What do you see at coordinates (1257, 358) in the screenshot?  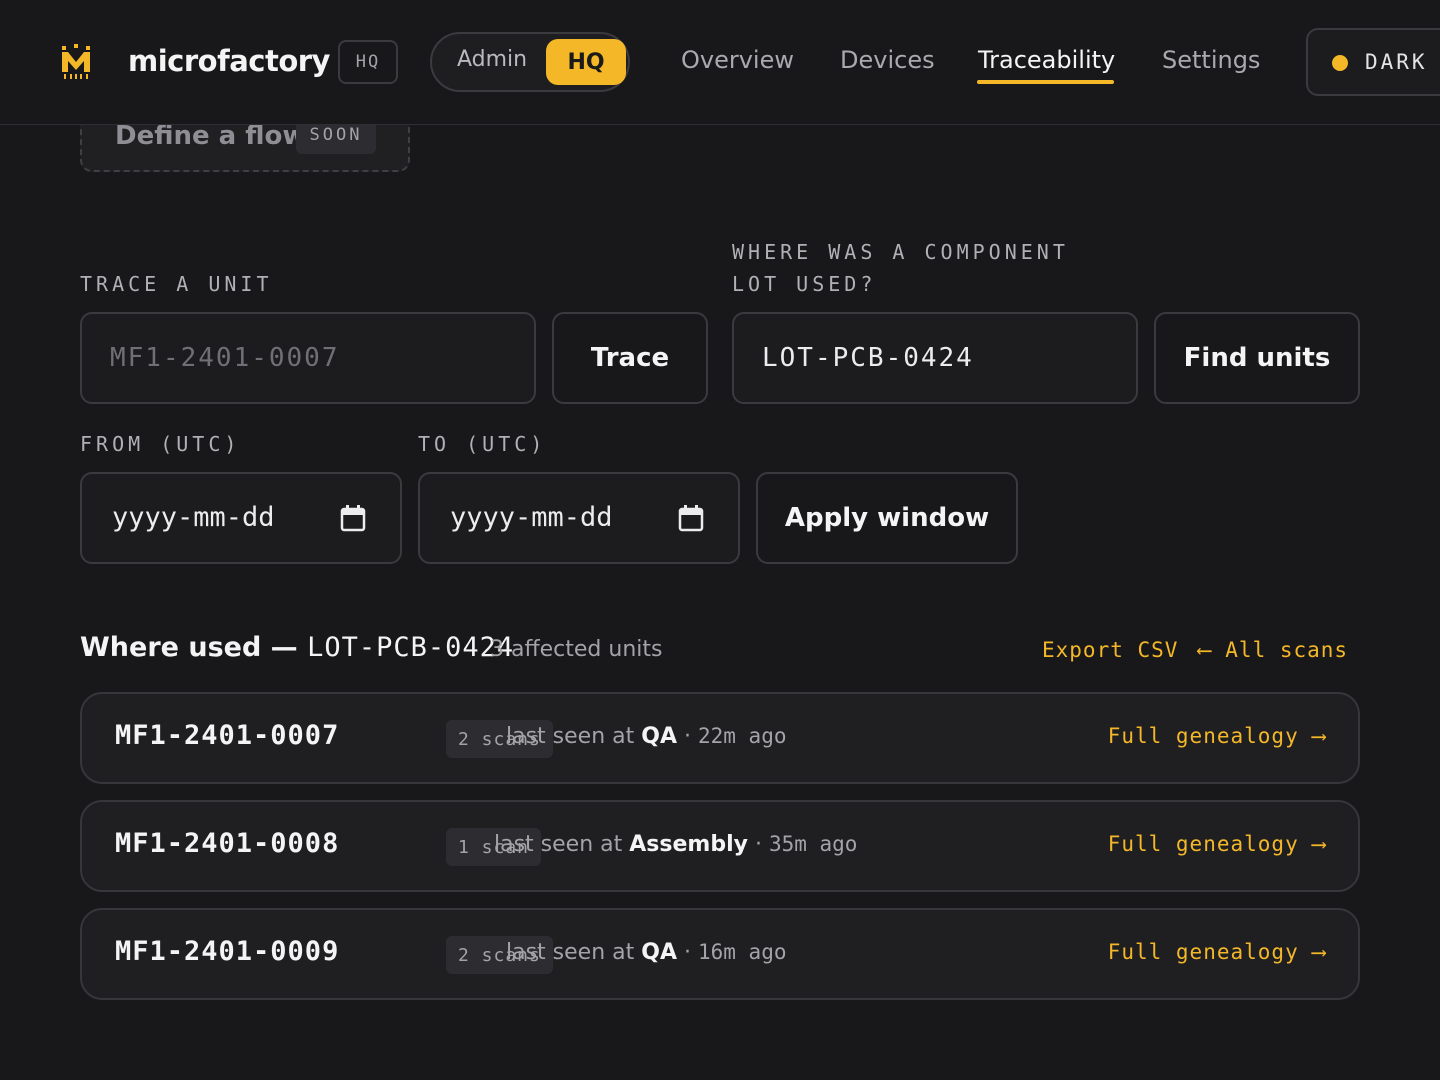 I see `find-units-button: Find units` at bounding box center [1257, 358].